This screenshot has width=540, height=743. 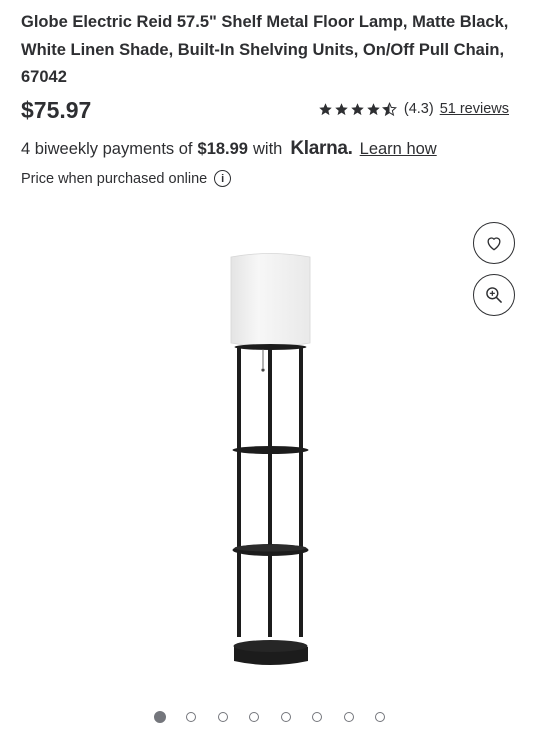 I want to click on learn-how-link: Learn how, so click(x=398, y=149).